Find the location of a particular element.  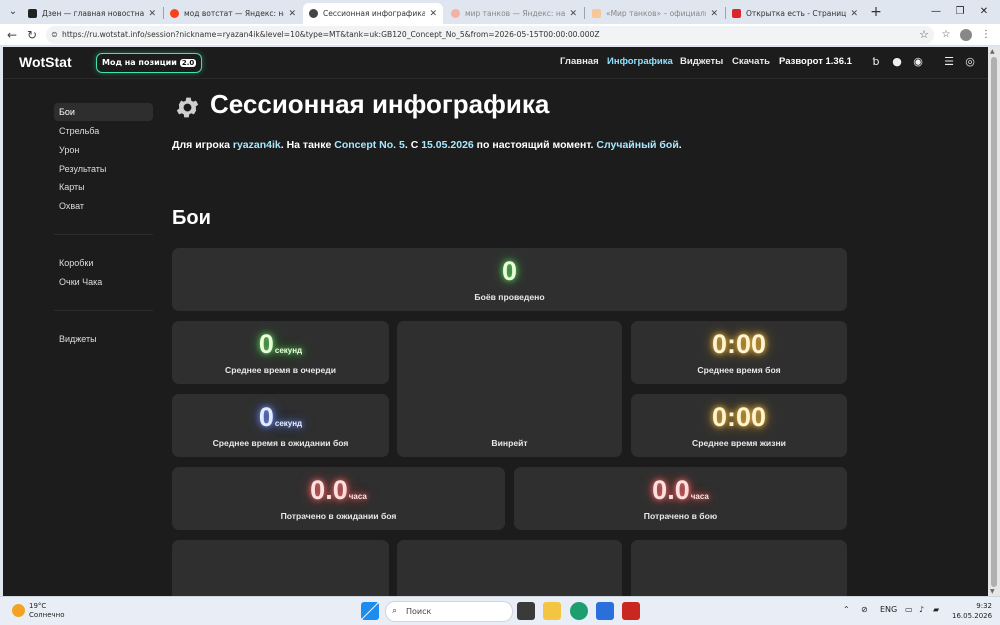

battery-icon: ▰ is located at coordinates (936, 609).